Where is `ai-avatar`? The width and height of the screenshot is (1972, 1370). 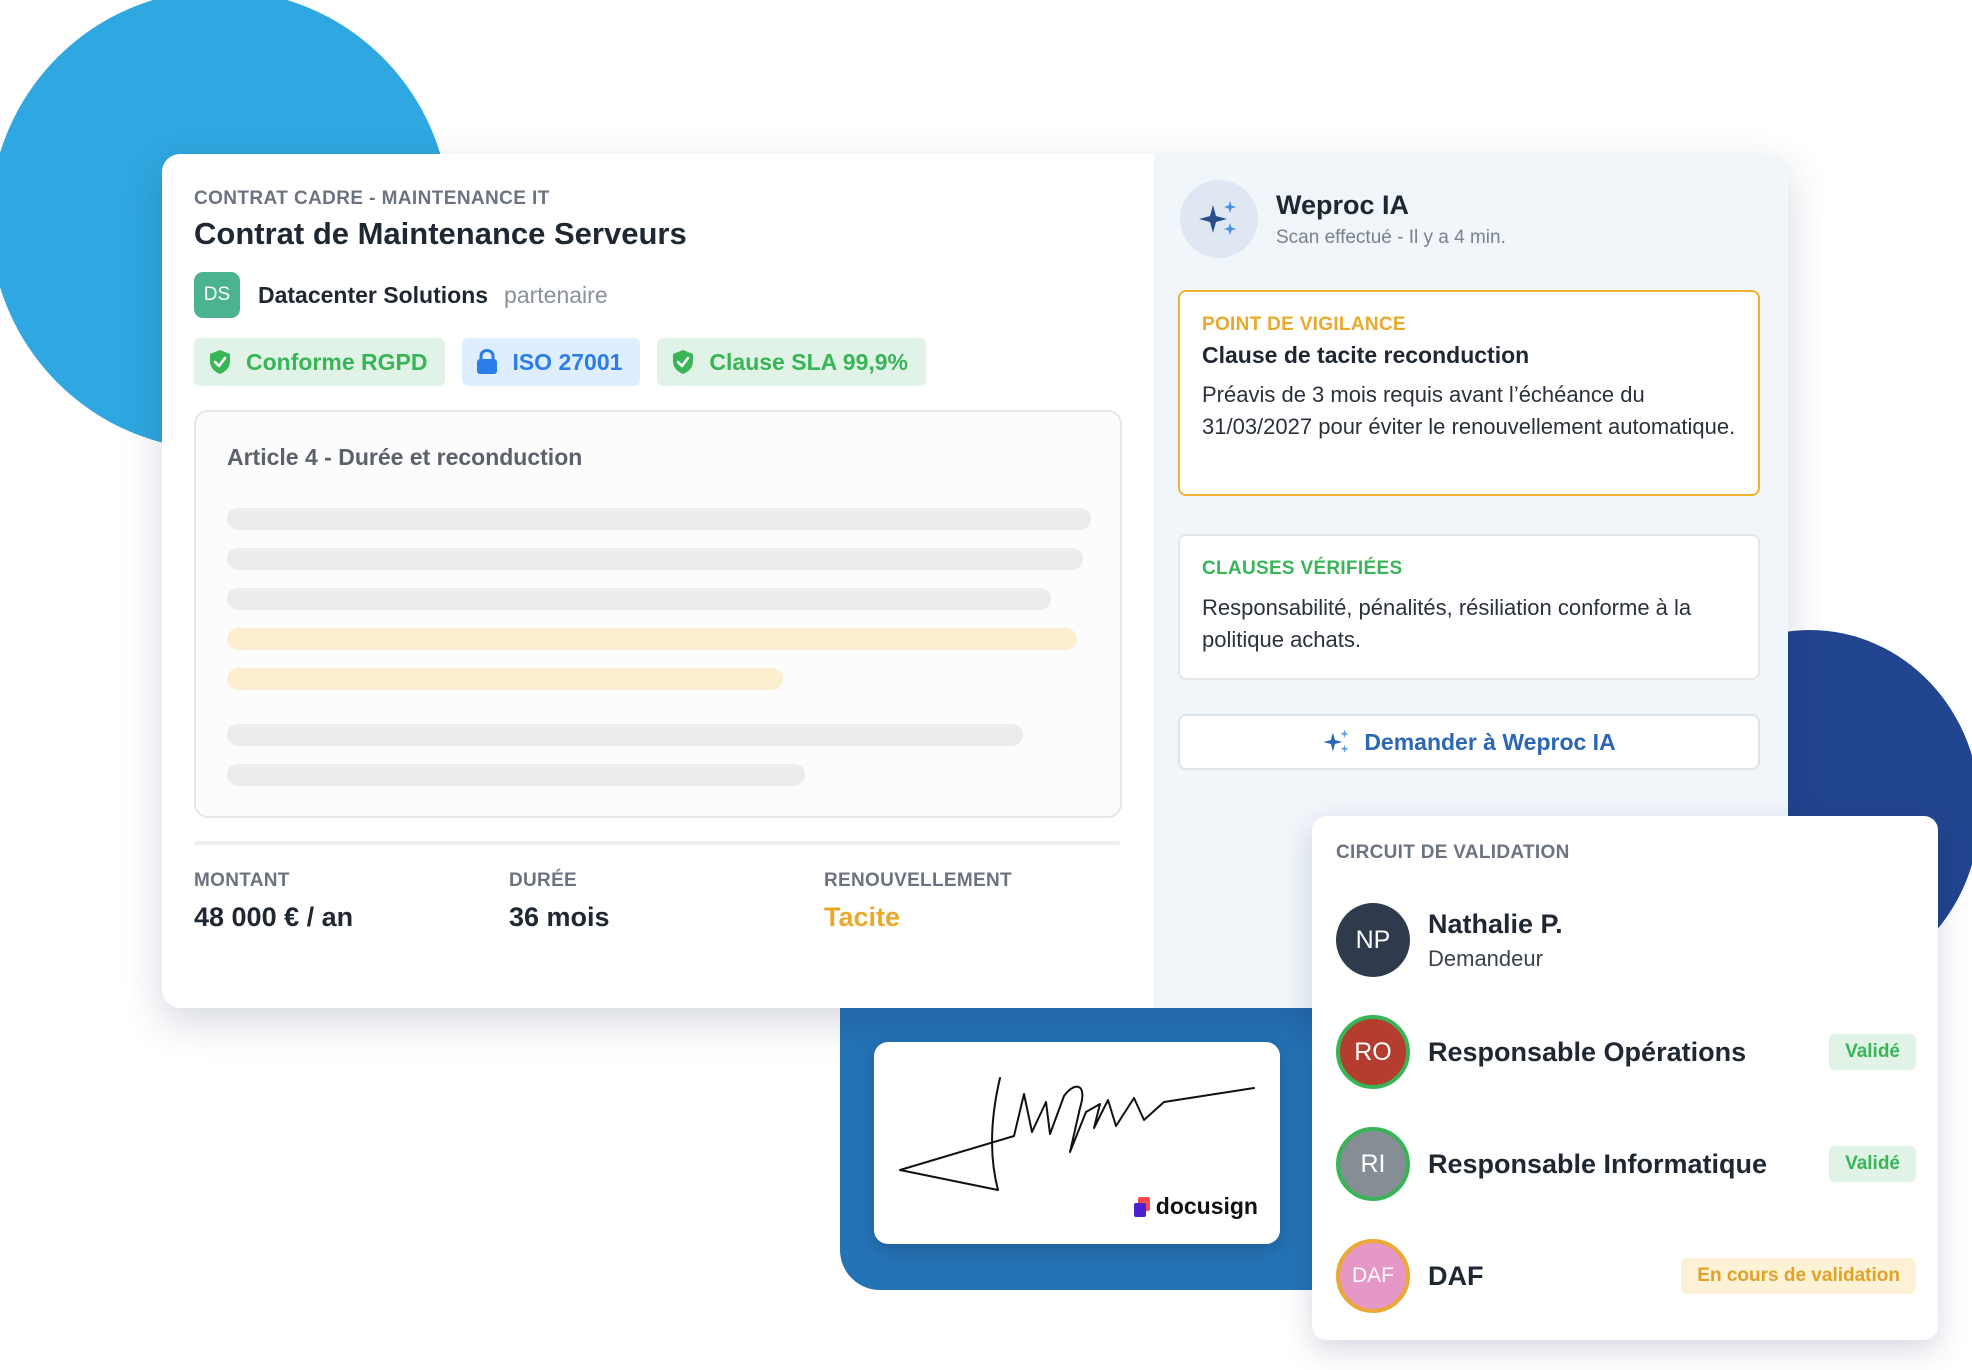 ai-avatar is located at coordinates (1219, 219).